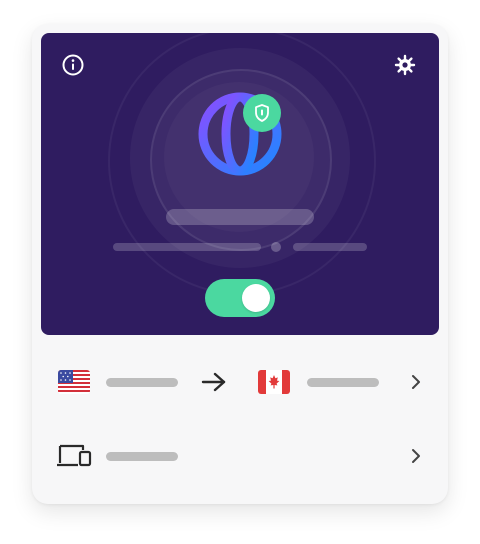 This screenshot has width=480, height=544. I want to click on connection-route-row, so click(240, 382).